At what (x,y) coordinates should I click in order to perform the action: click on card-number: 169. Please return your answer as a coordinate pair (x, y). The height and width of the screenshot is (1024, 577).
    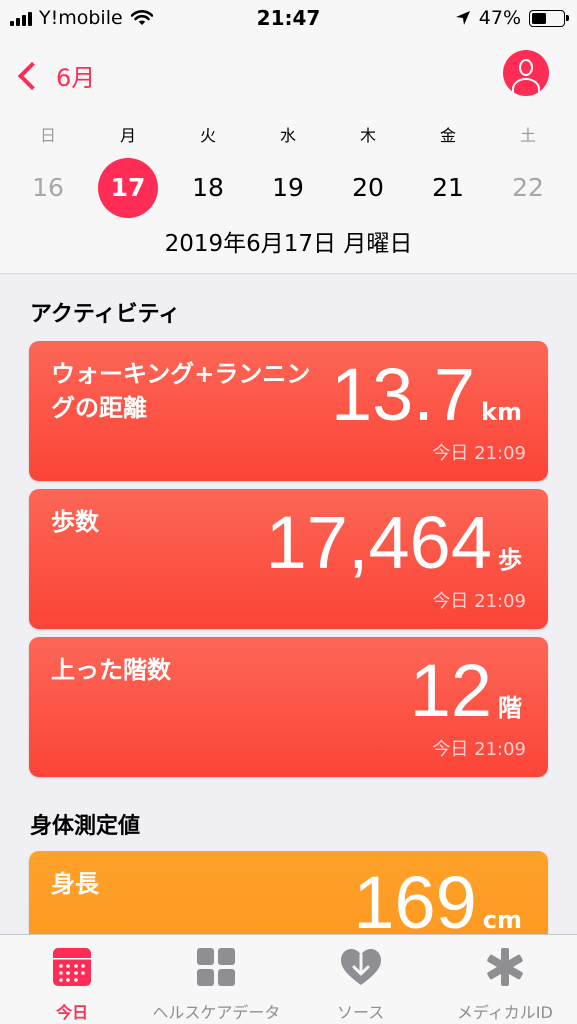
    Looking at the image, I should click on (415, 902).